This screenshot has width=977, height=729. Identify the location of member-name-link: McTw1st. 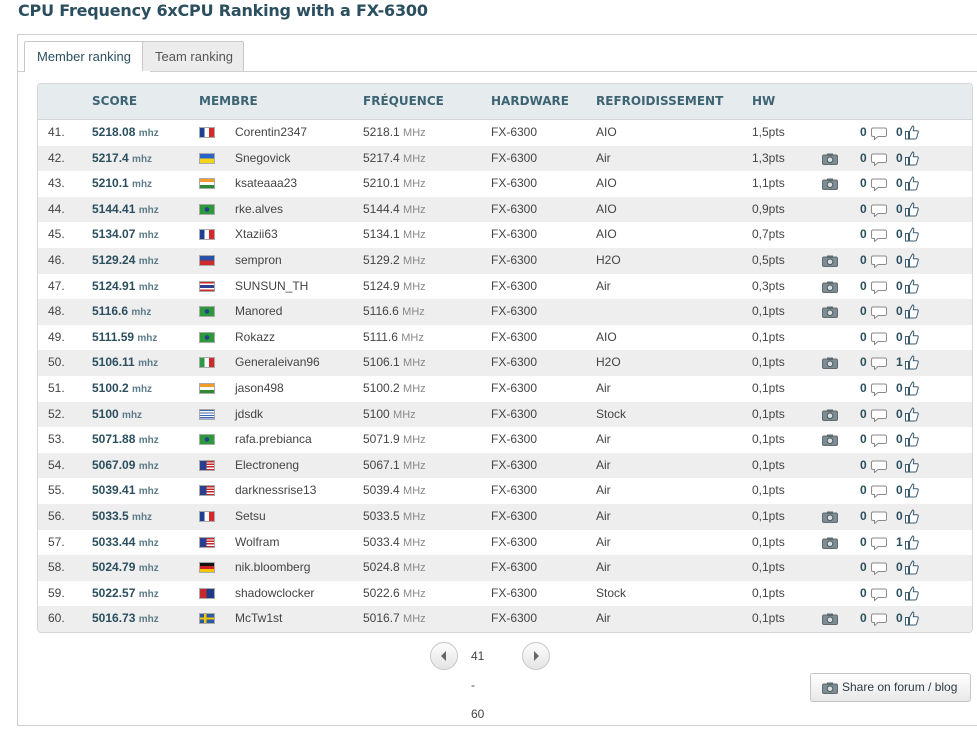
(258, 619).